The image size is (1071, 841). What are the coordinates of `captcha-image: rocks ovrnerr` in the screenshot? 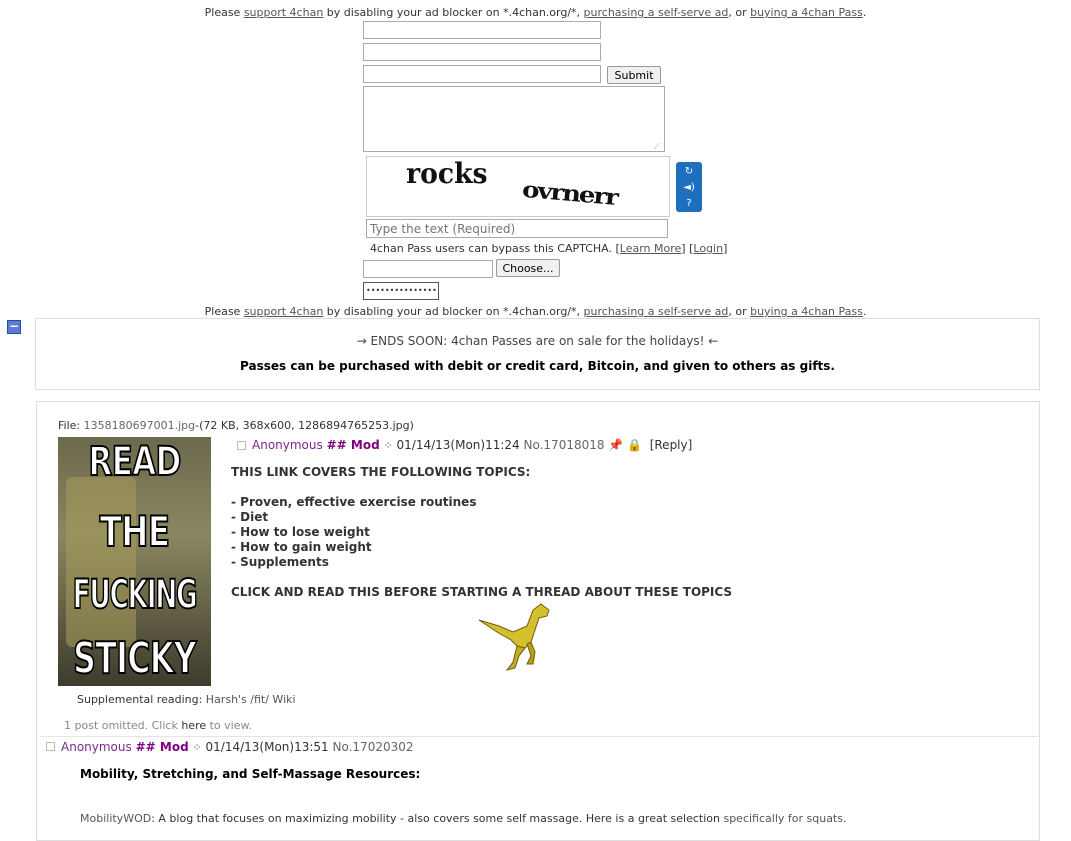 It's located at (518, 186).